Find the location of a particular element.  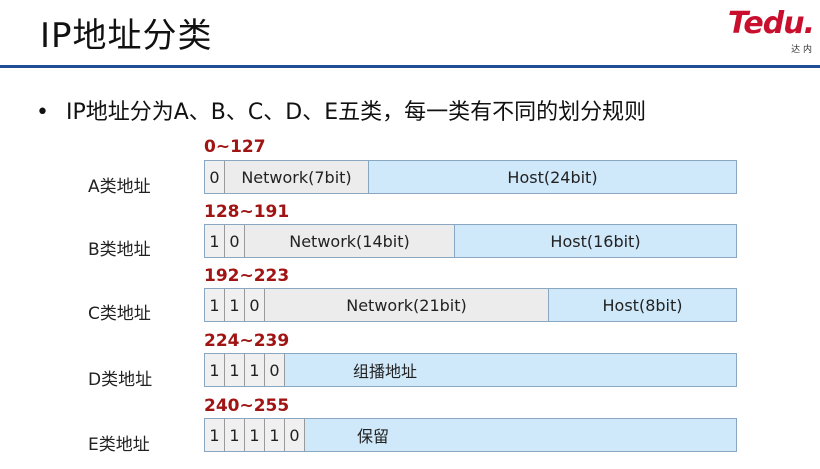

logo-wordmark: Tedu. is located at coordinates (771, 23).